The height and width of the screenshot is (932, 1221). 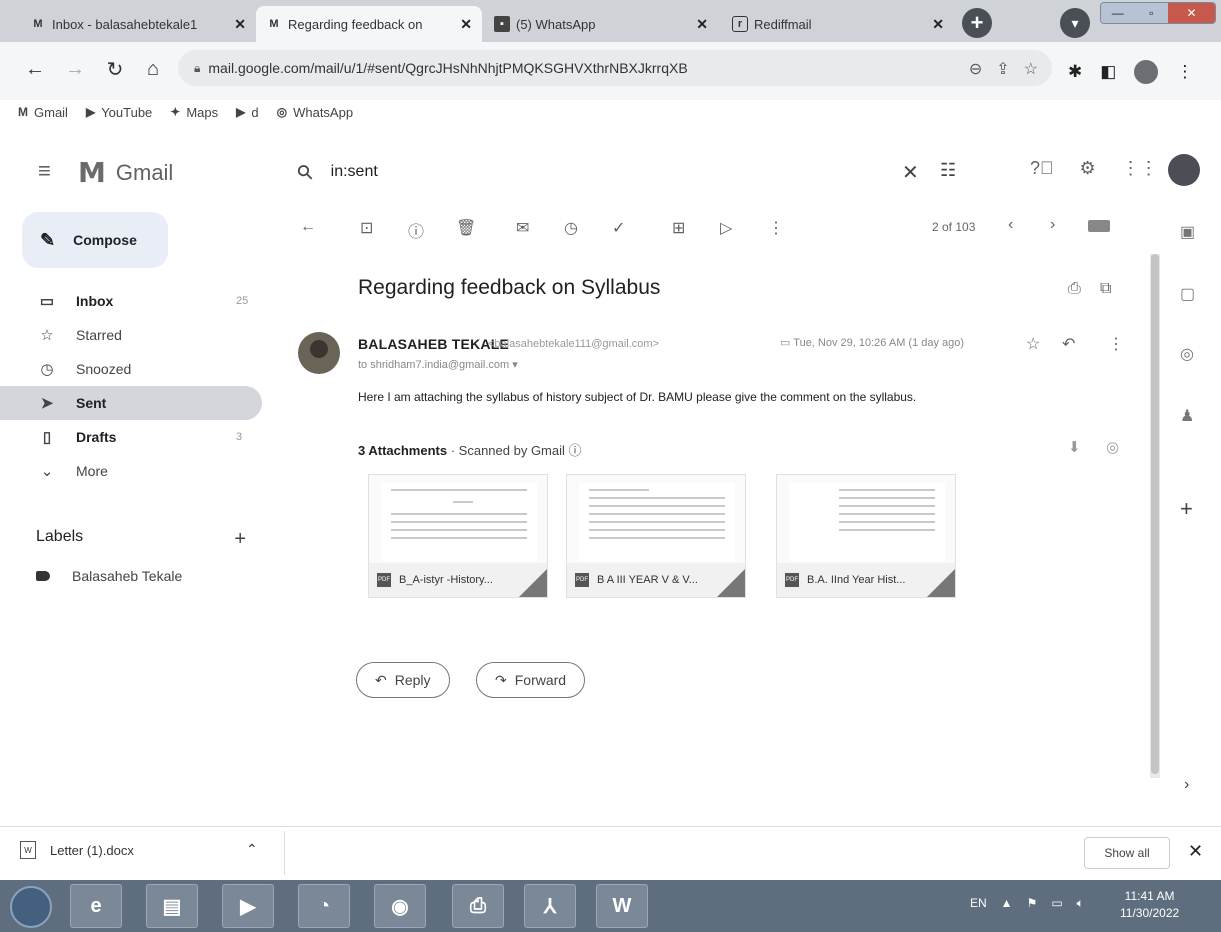 What do you see at coordinates (31, 907) in the screenshot?
I see `start-button` at bounding box center [31, 907].